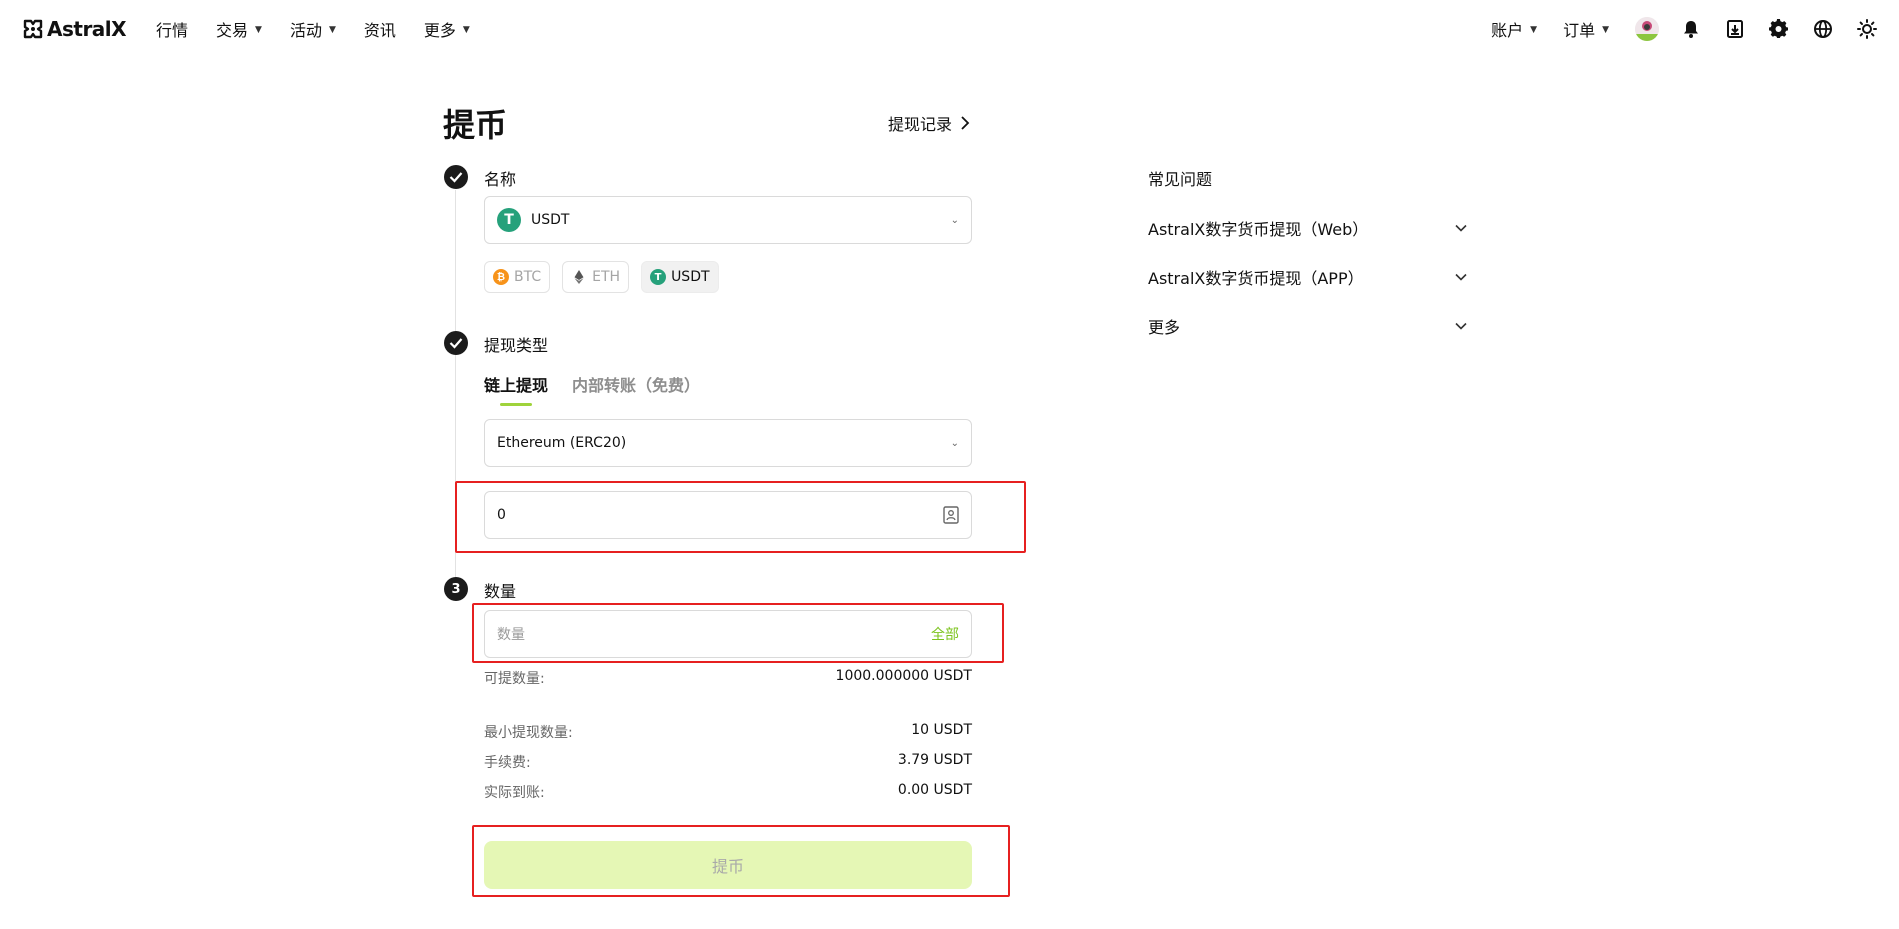 The image size is (1899, 929). I want to click on main-nav: 行情 交易 ▼ 活动 ▼ 资讯 更多 ▼, so click(327, 29).